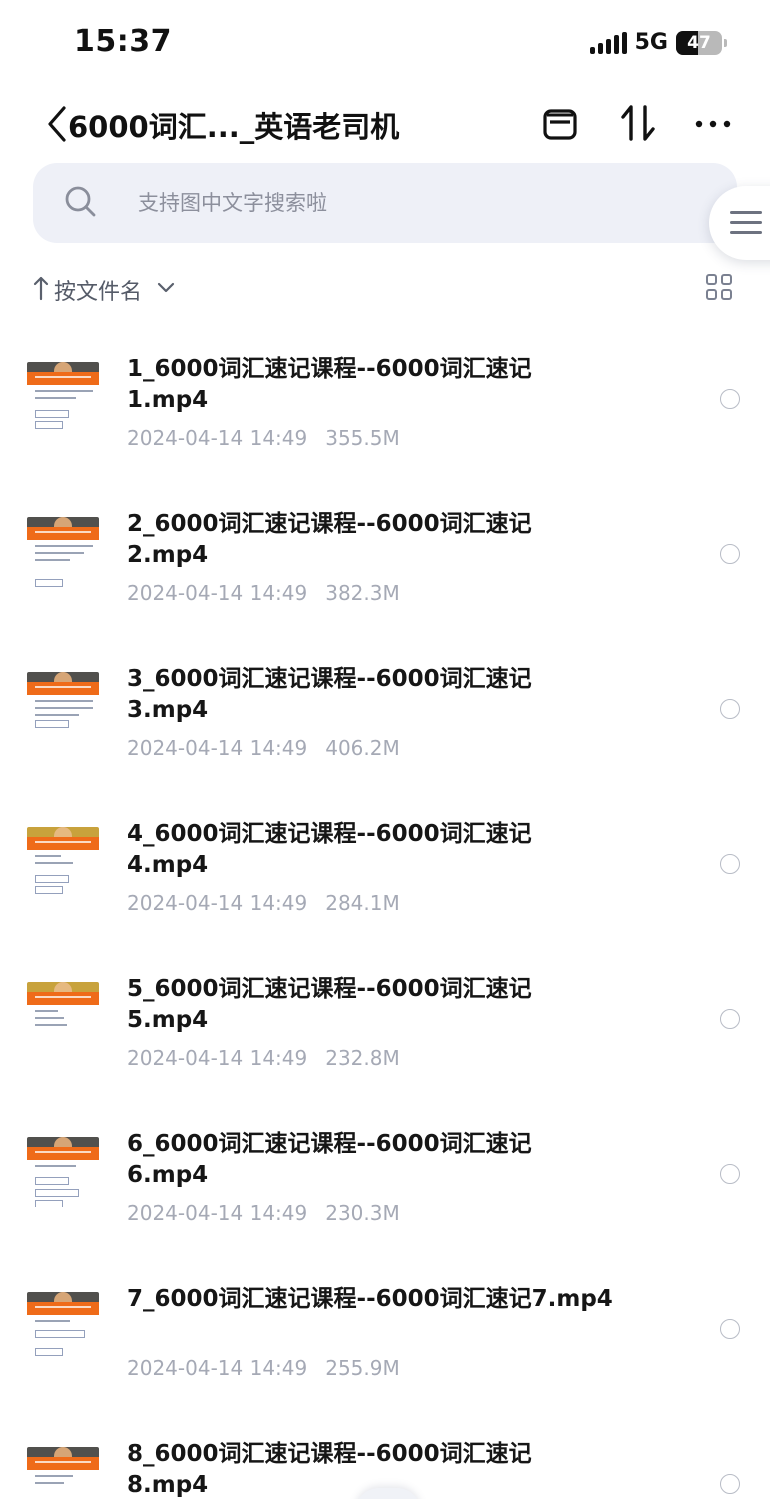 The height and width of the screenshot is (1499, 770). What do you see at coordinates (329, 539) in the screenshot?
I see `file-name: 2_6000词汇速记课程--6000词汇速记2.mp4` at bounding box center [329, 539].